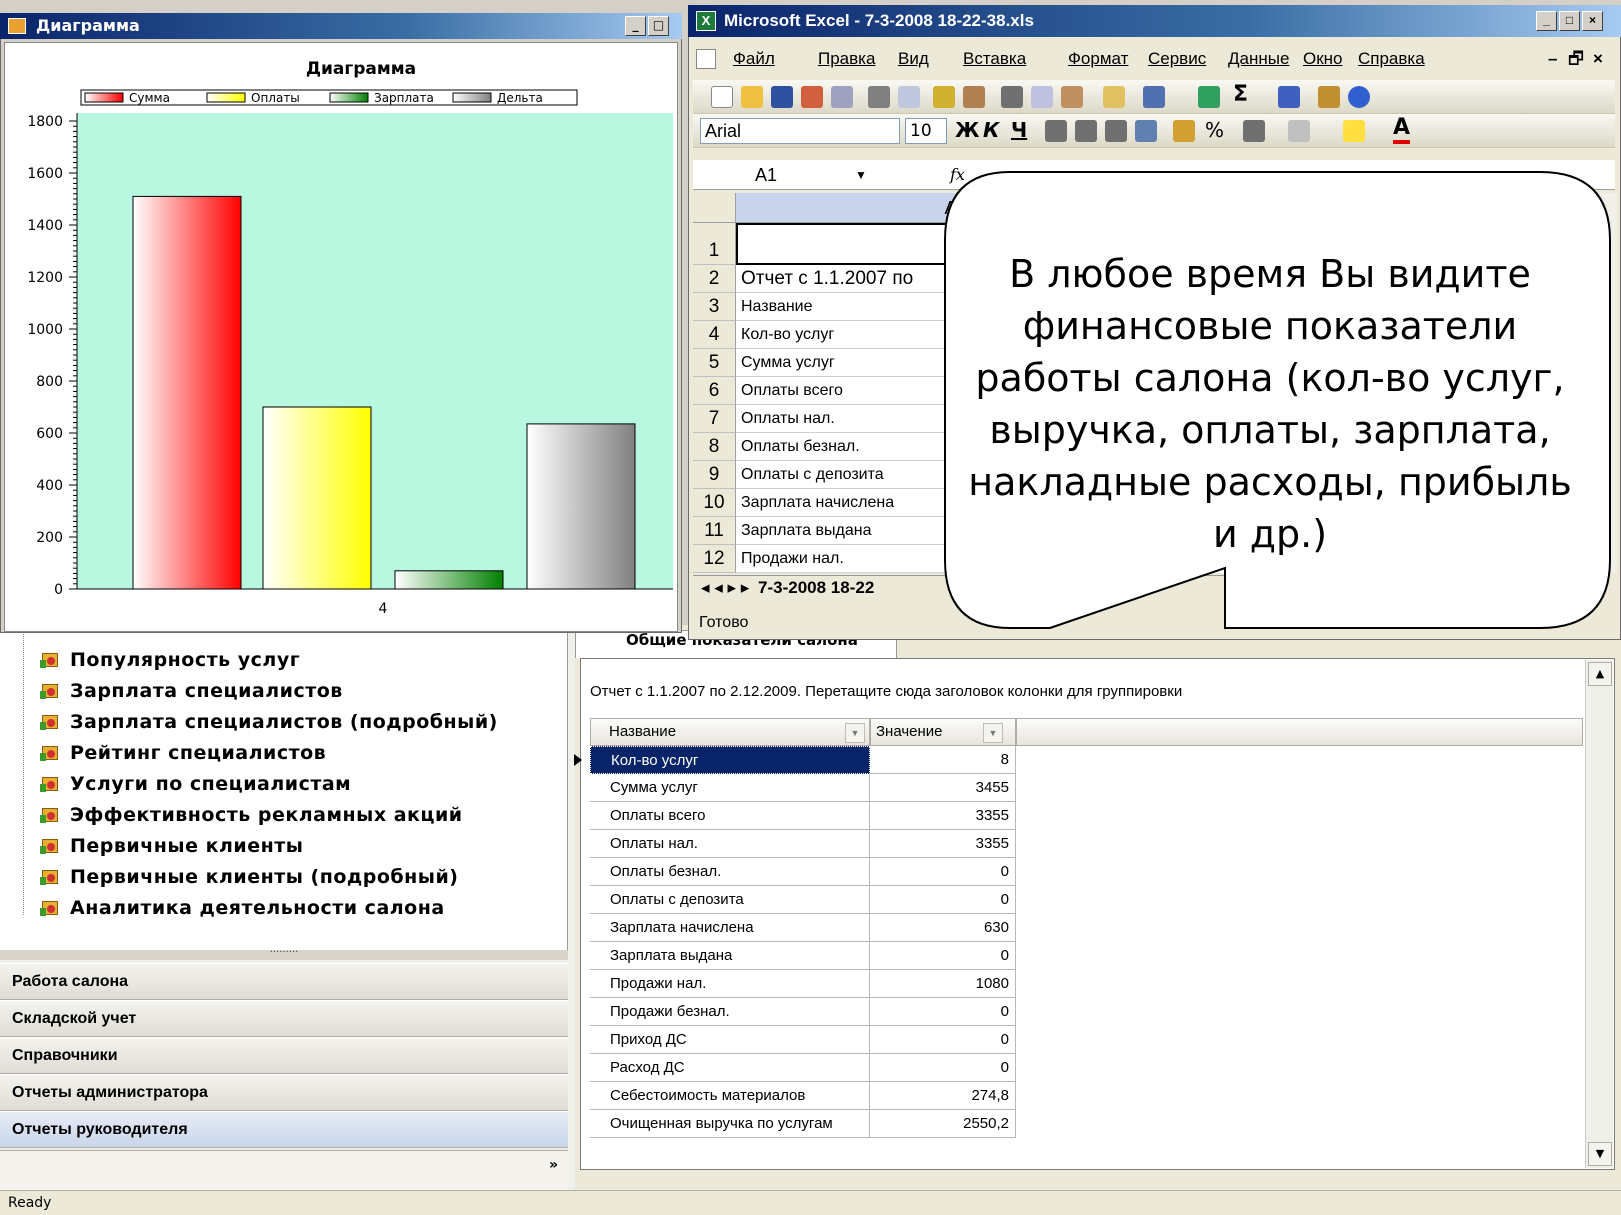 The width and height of the screenshot is (1621, 1215). What do you see at coordinates (1114, 97) in the screenshot?
I see `format-painter-icon` at bounding box center [1114, 97].